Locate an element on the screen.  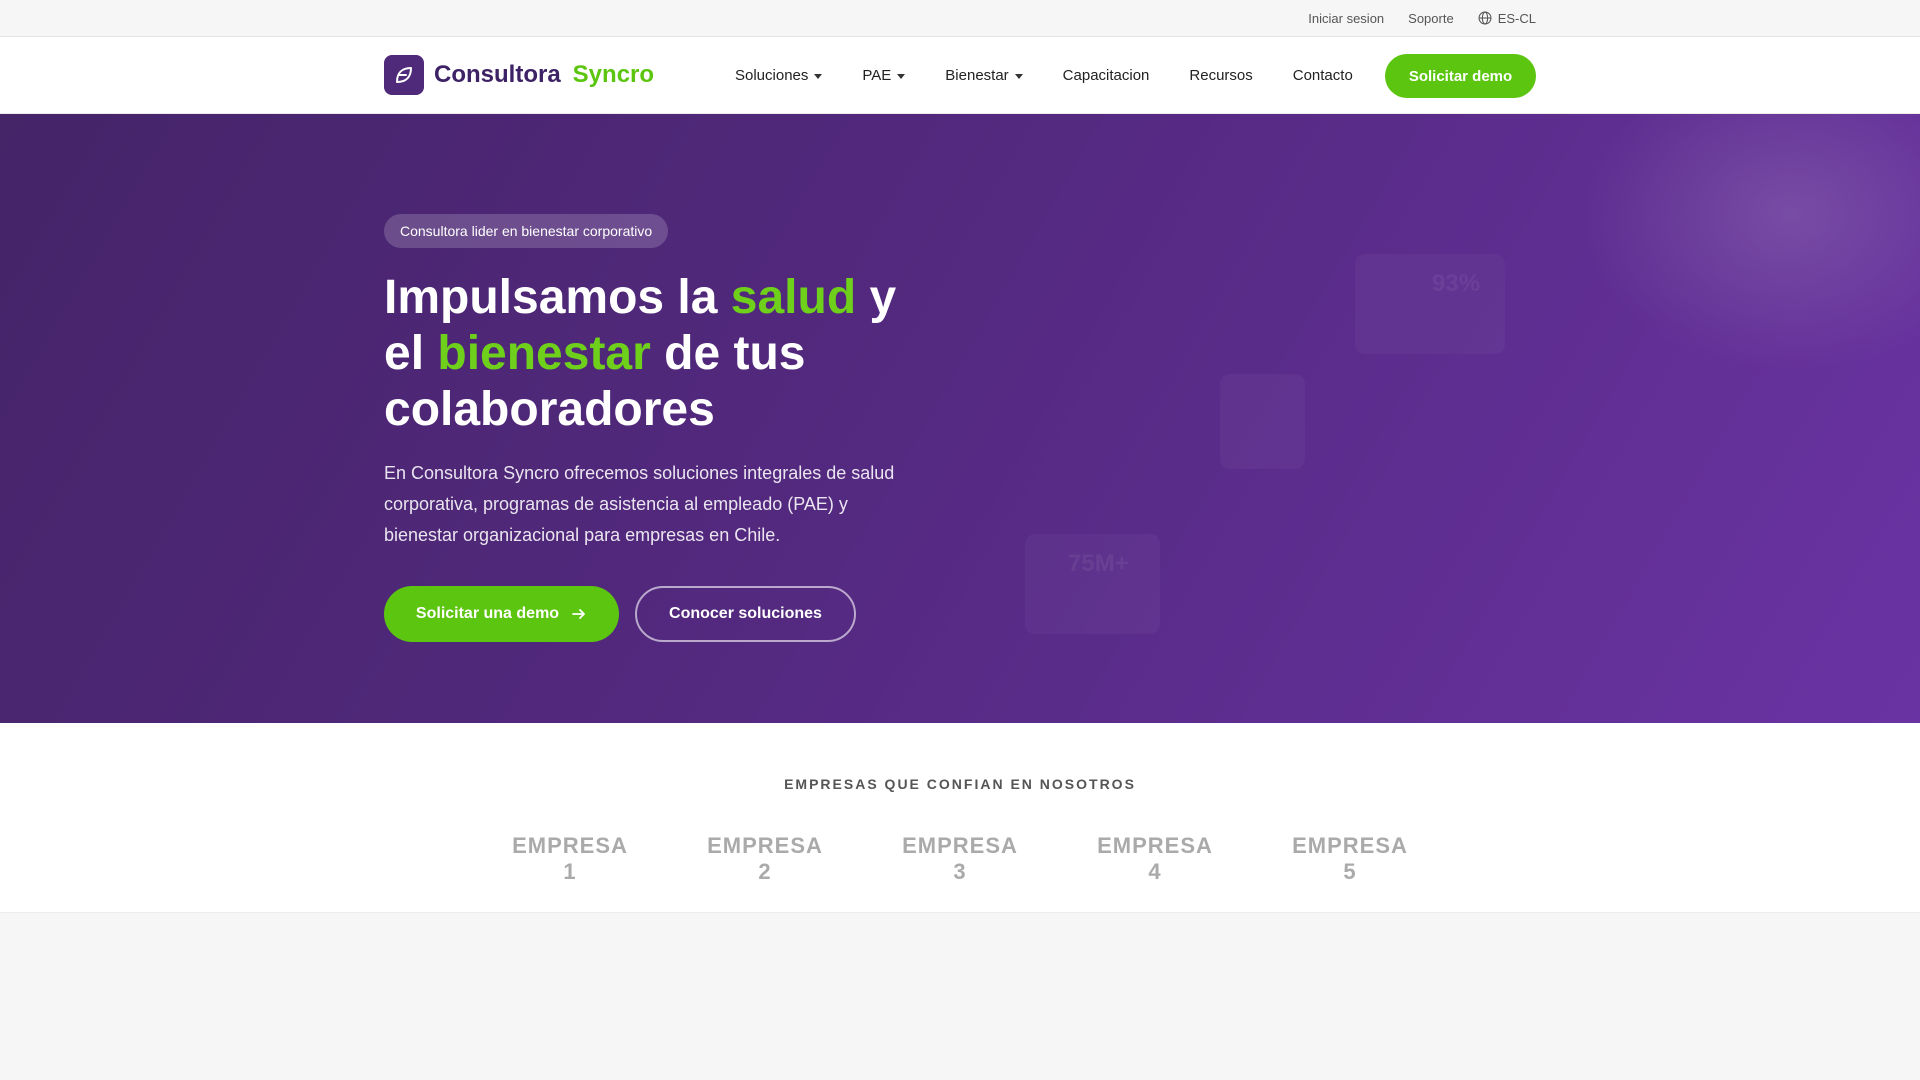
decorative-stat: 75M+ is located at coordinates (1098, 563).